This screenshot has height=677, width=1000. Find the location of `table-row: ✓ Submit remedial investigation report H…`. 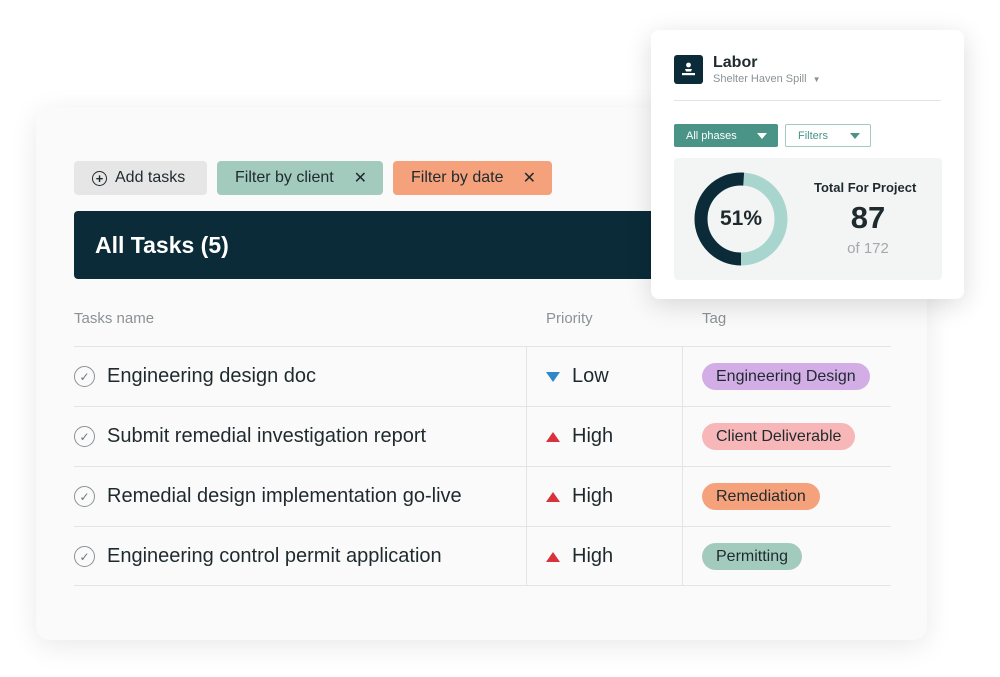

table-row: ✓ Submit remedial investigation report H… is located at coordinates (482, 436).